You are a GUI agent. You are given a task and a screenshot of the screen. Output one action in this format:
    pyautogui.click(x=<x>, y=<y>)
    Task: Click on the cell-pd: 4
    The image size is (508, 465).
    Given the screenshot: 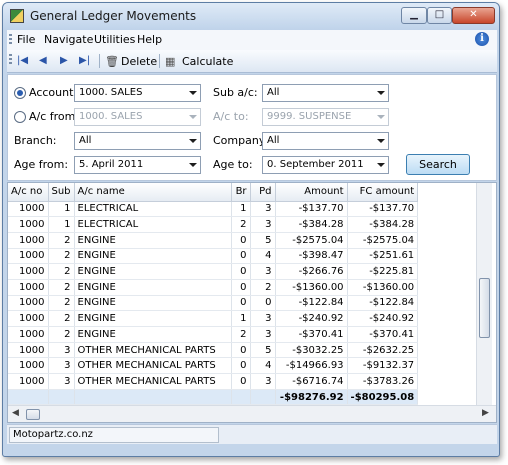 What is the action you would take?
    pyautogui.click(x=263, y=366)
    